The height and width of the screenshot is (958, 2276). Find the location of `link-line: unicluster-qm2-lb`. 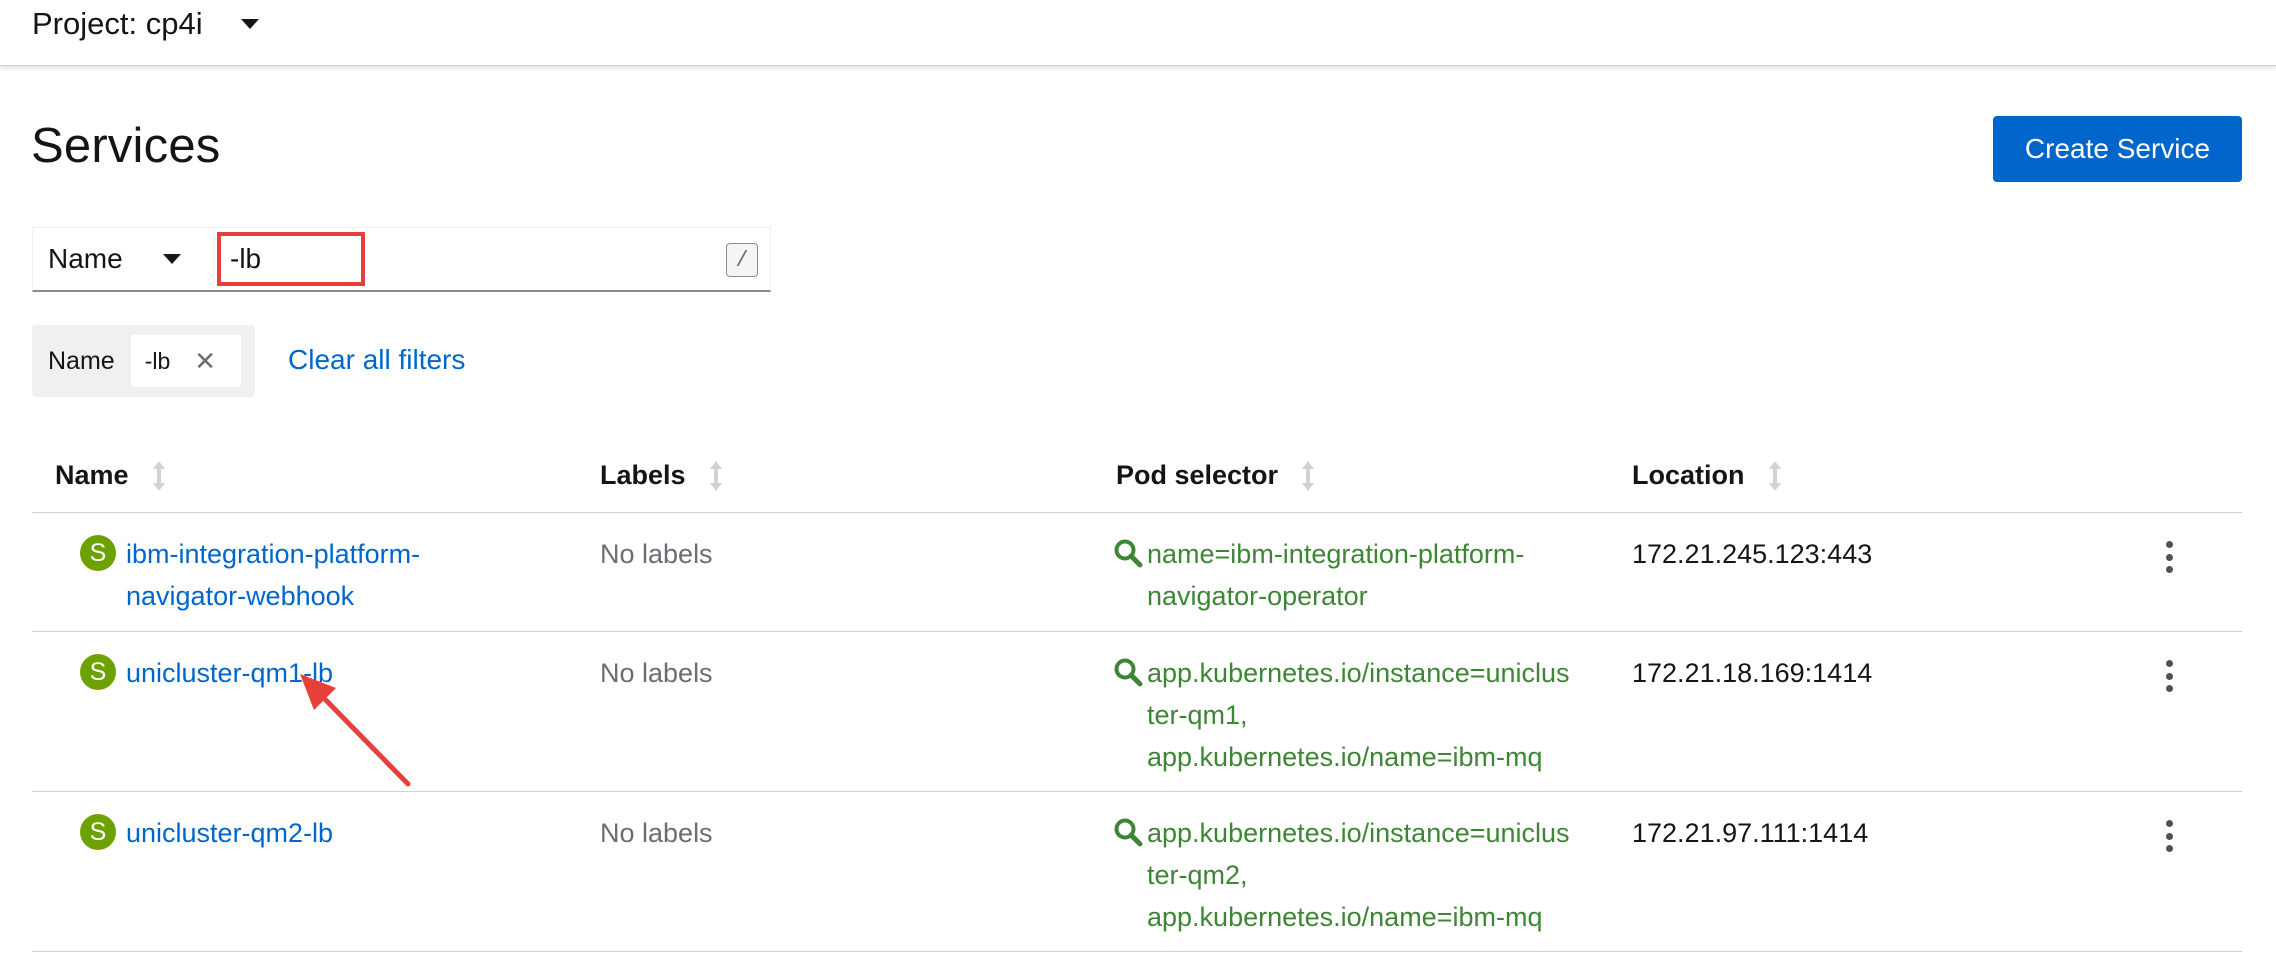

link-line: unicluster-qm2-lb is located at coordinates (230, 833).